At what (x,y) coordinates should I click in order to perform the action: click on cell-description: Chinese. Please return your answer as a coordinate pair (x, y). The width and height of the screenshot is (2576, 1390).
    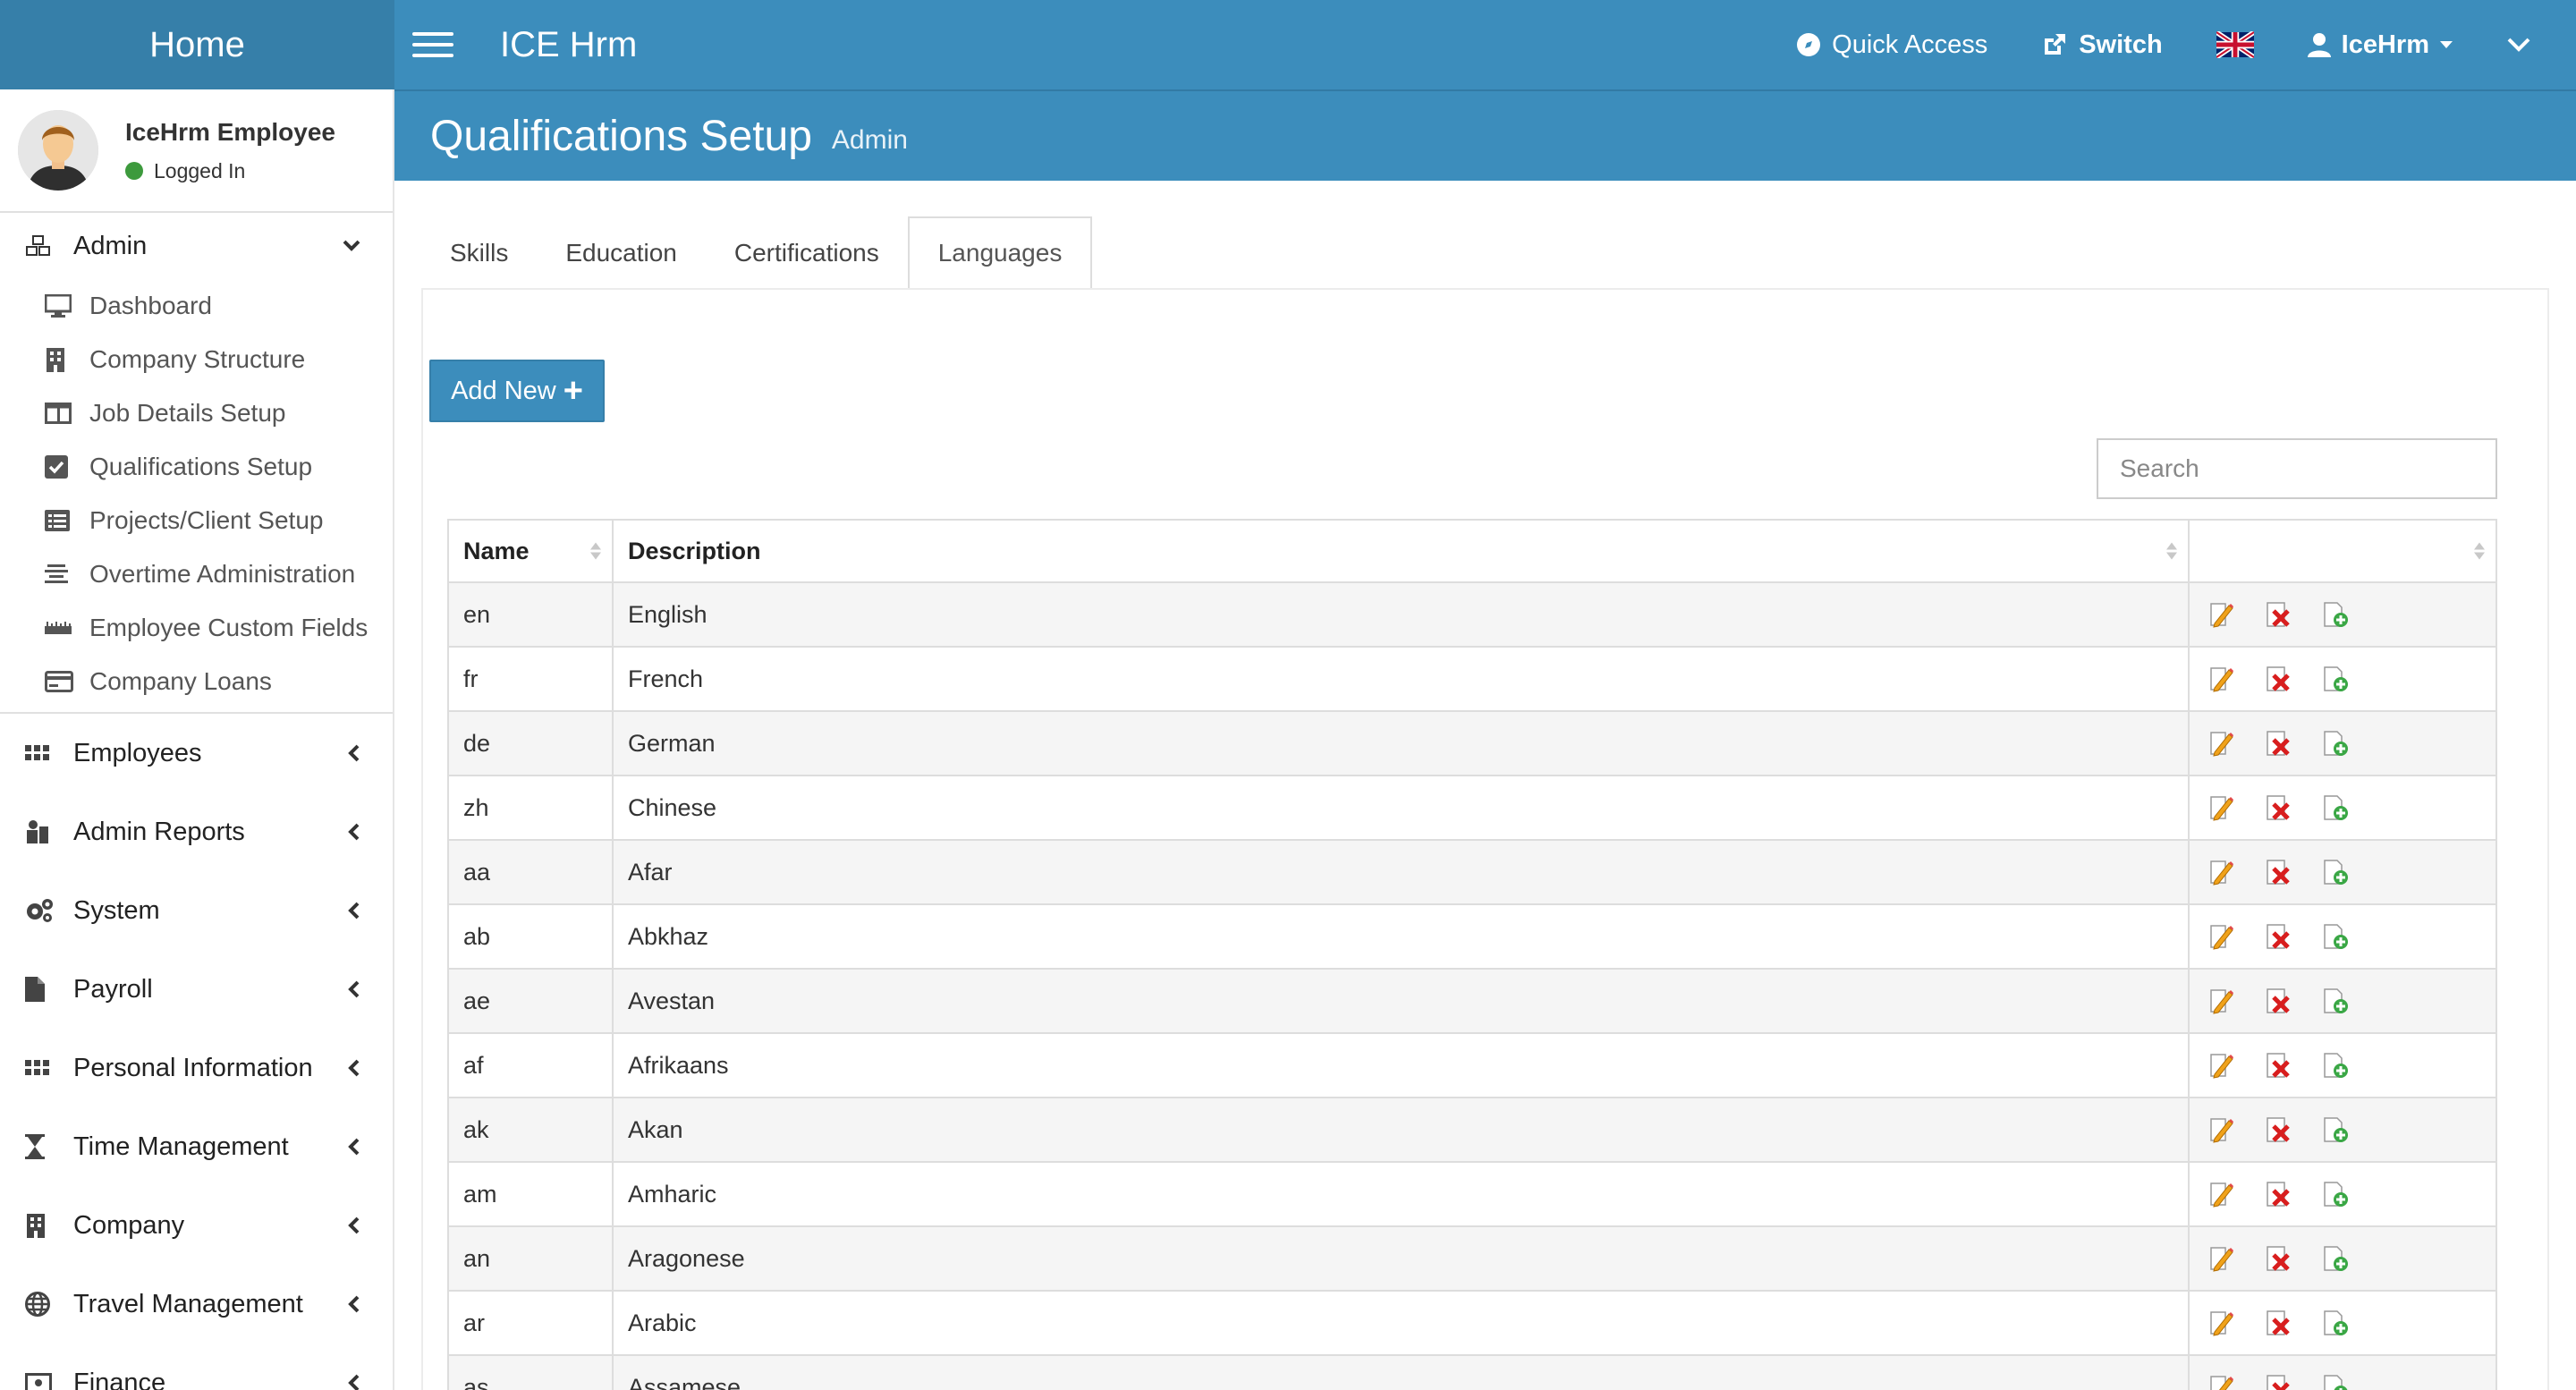
    Looking at the image, I should click on (1401, 807).